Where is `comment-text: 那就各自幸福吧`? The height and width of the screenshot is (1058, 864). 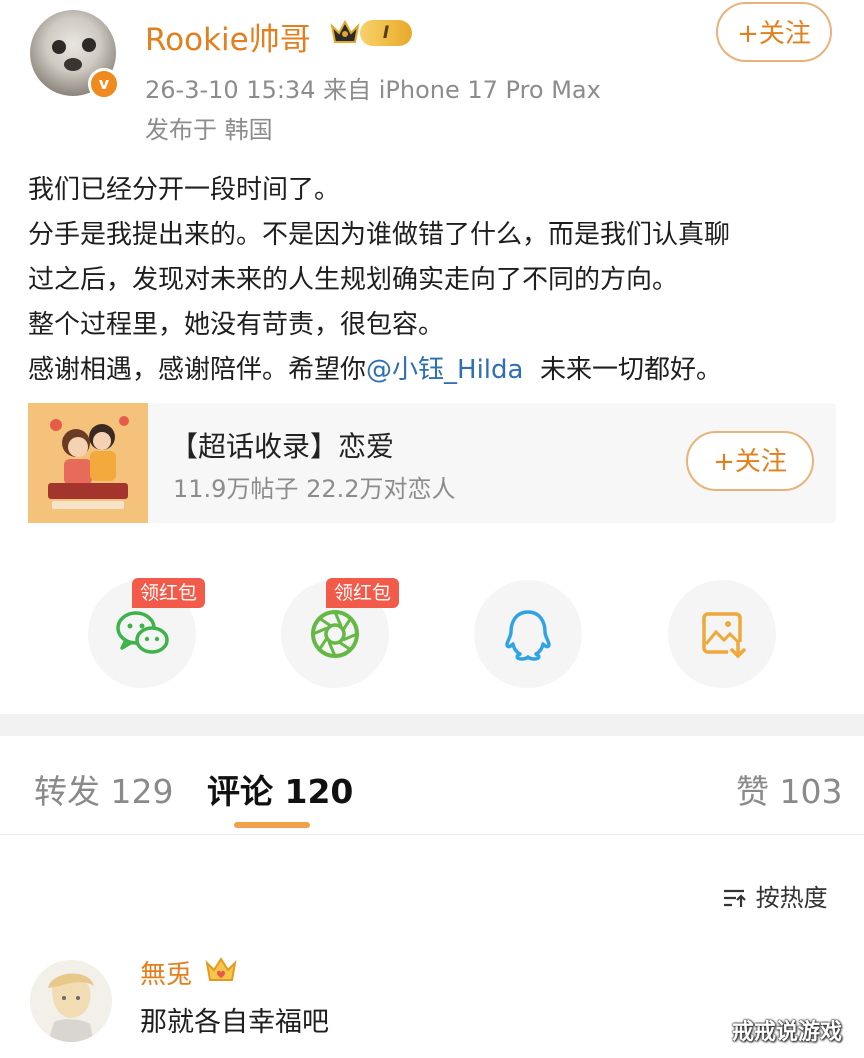 comment-text: 那就各自幸福吧 is located at coordinates (234, 1022).